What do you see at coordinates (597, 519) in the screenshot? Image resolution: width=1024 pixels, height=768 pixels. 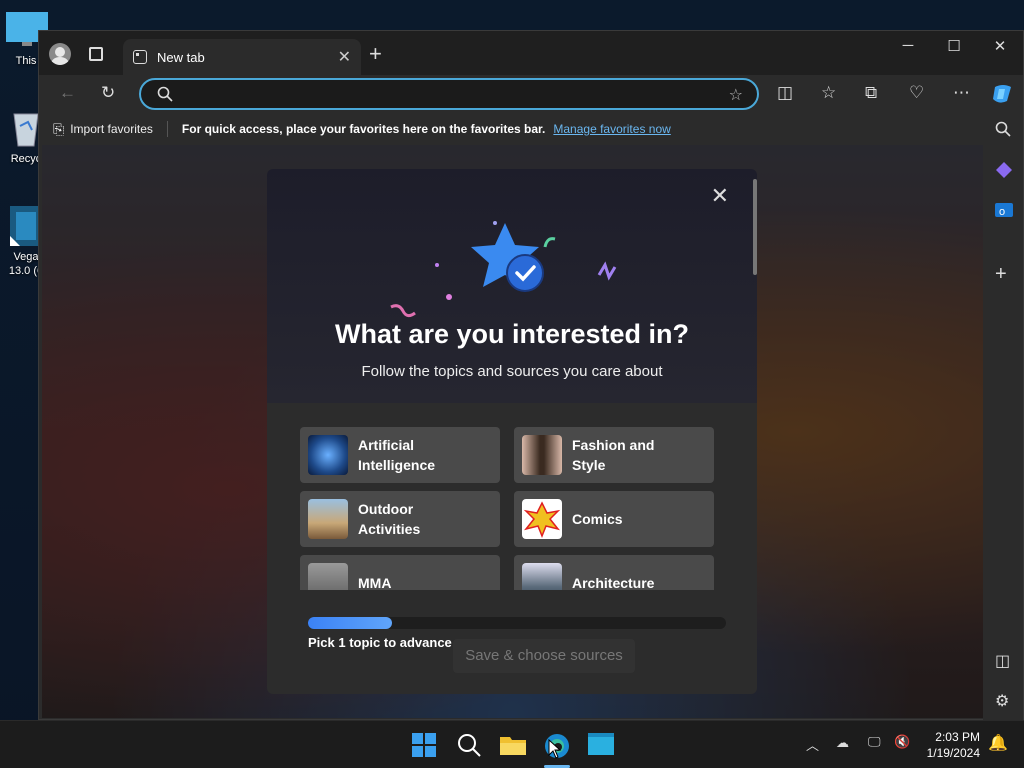 I see `topic-label: Comics` at bounding box center [597, 519].